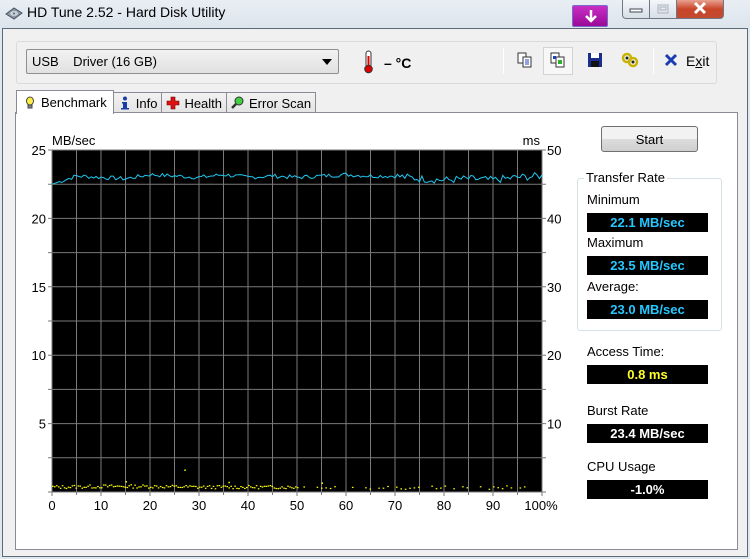 This screenshot has height=559, width=750. I want to click on thermometer-icon, so click(369, 63).